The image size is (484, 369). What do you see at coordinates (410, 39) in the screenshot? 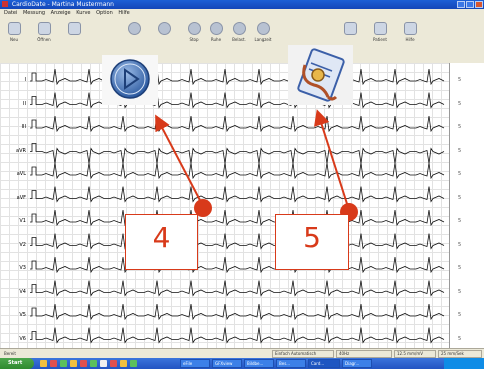
I see `toolbar-manual-button: Hilfe` at bounding box center [410, 39].